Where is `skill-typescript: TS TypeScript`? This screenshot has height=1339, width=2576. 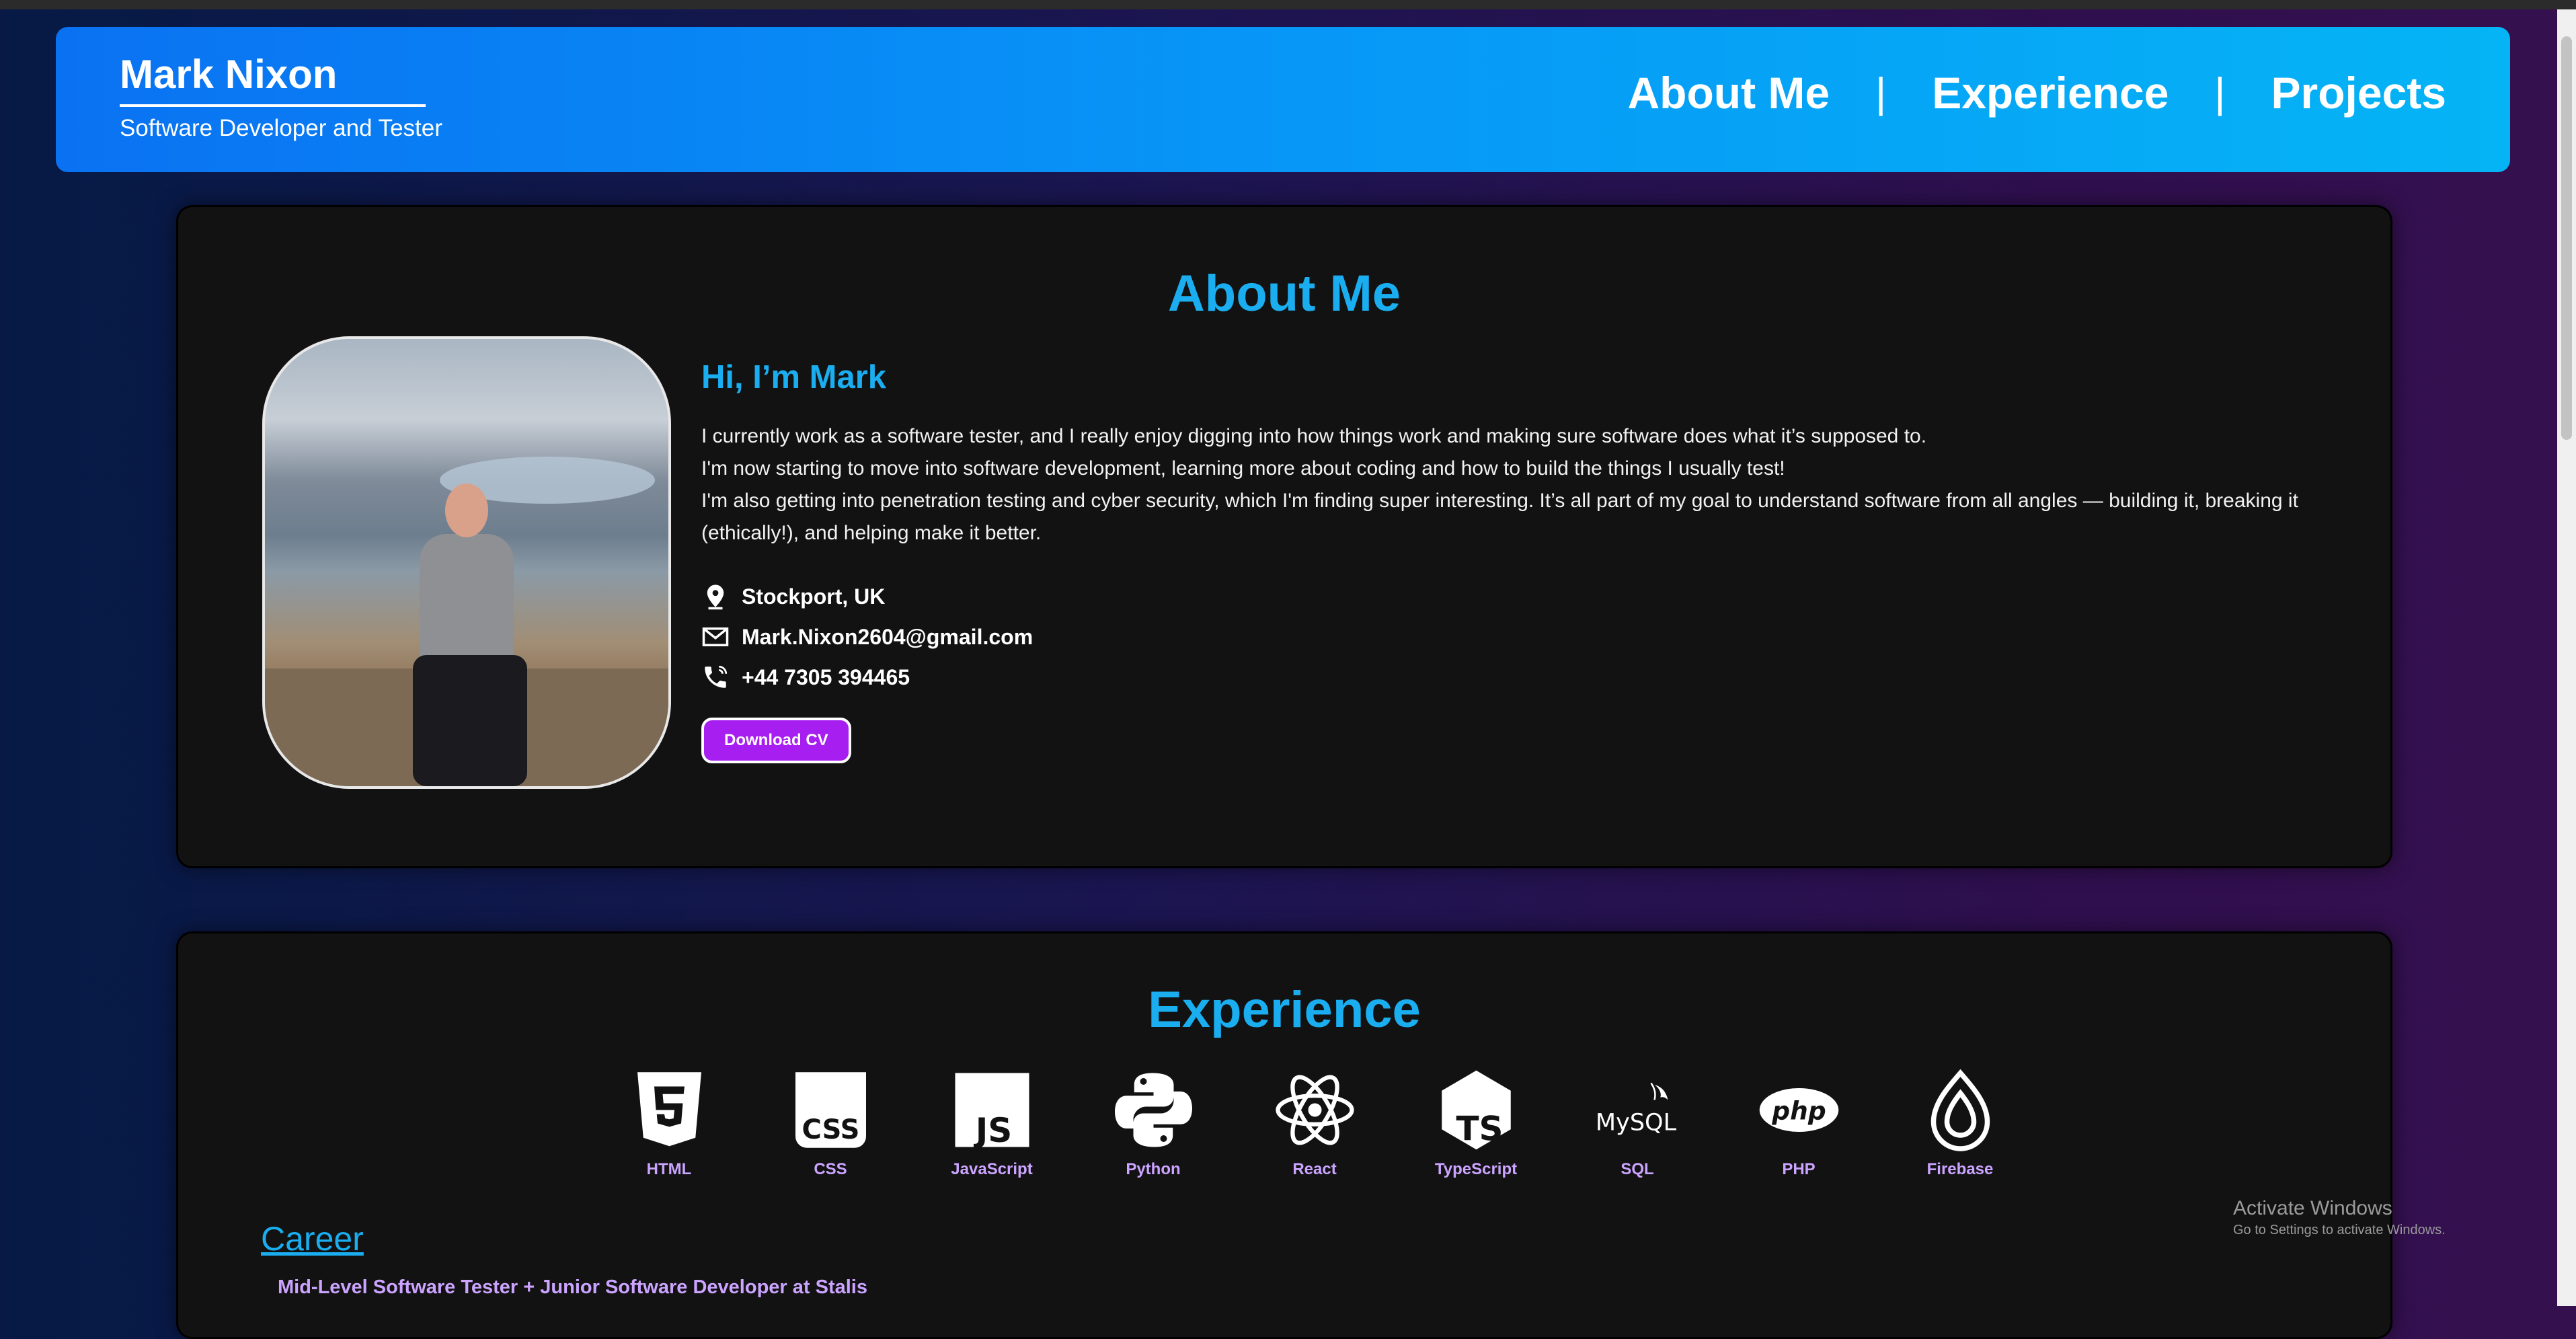 skill-typescript: TS TypeScript is located at coordinates (1476, 1123).